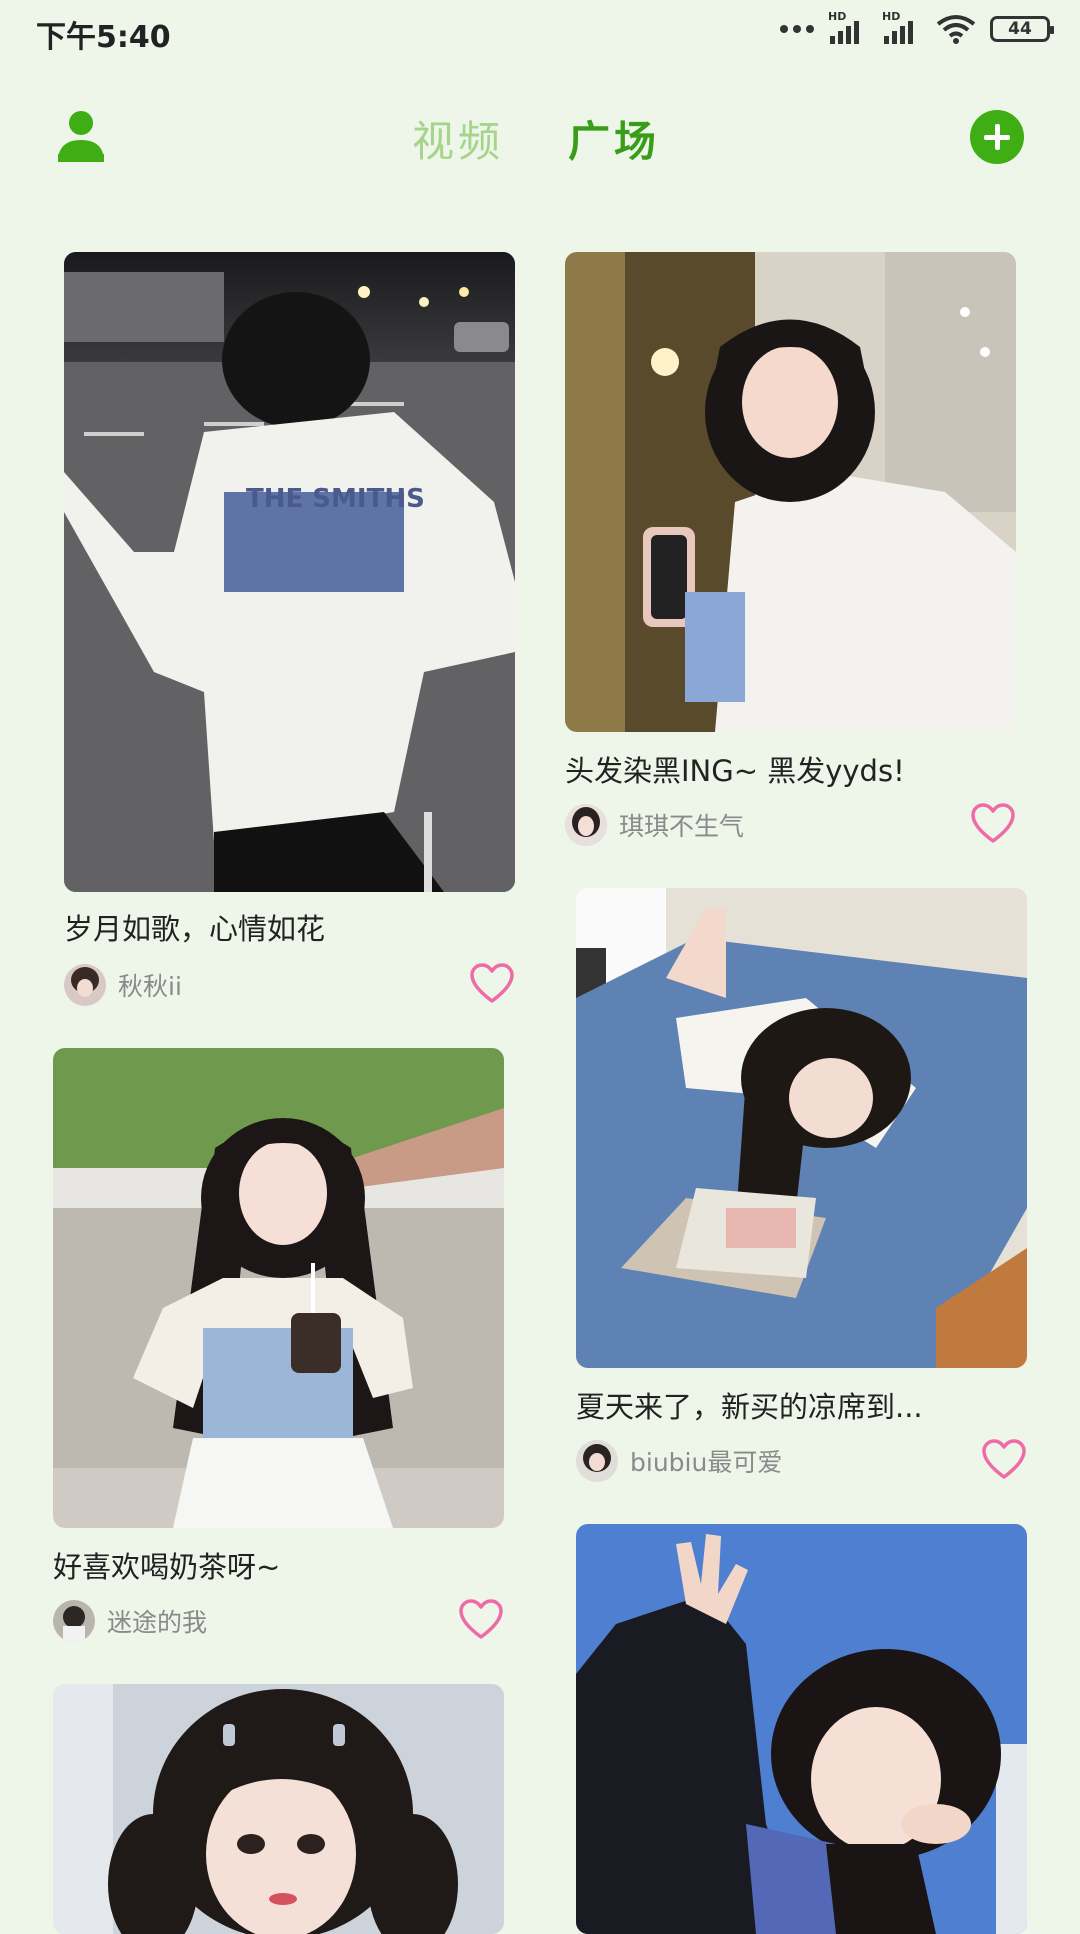 This screenshot has height=1934, width=1080. Describe the element at coordinates (997, 137) in the screenshot. I see `add-icon` at that location.